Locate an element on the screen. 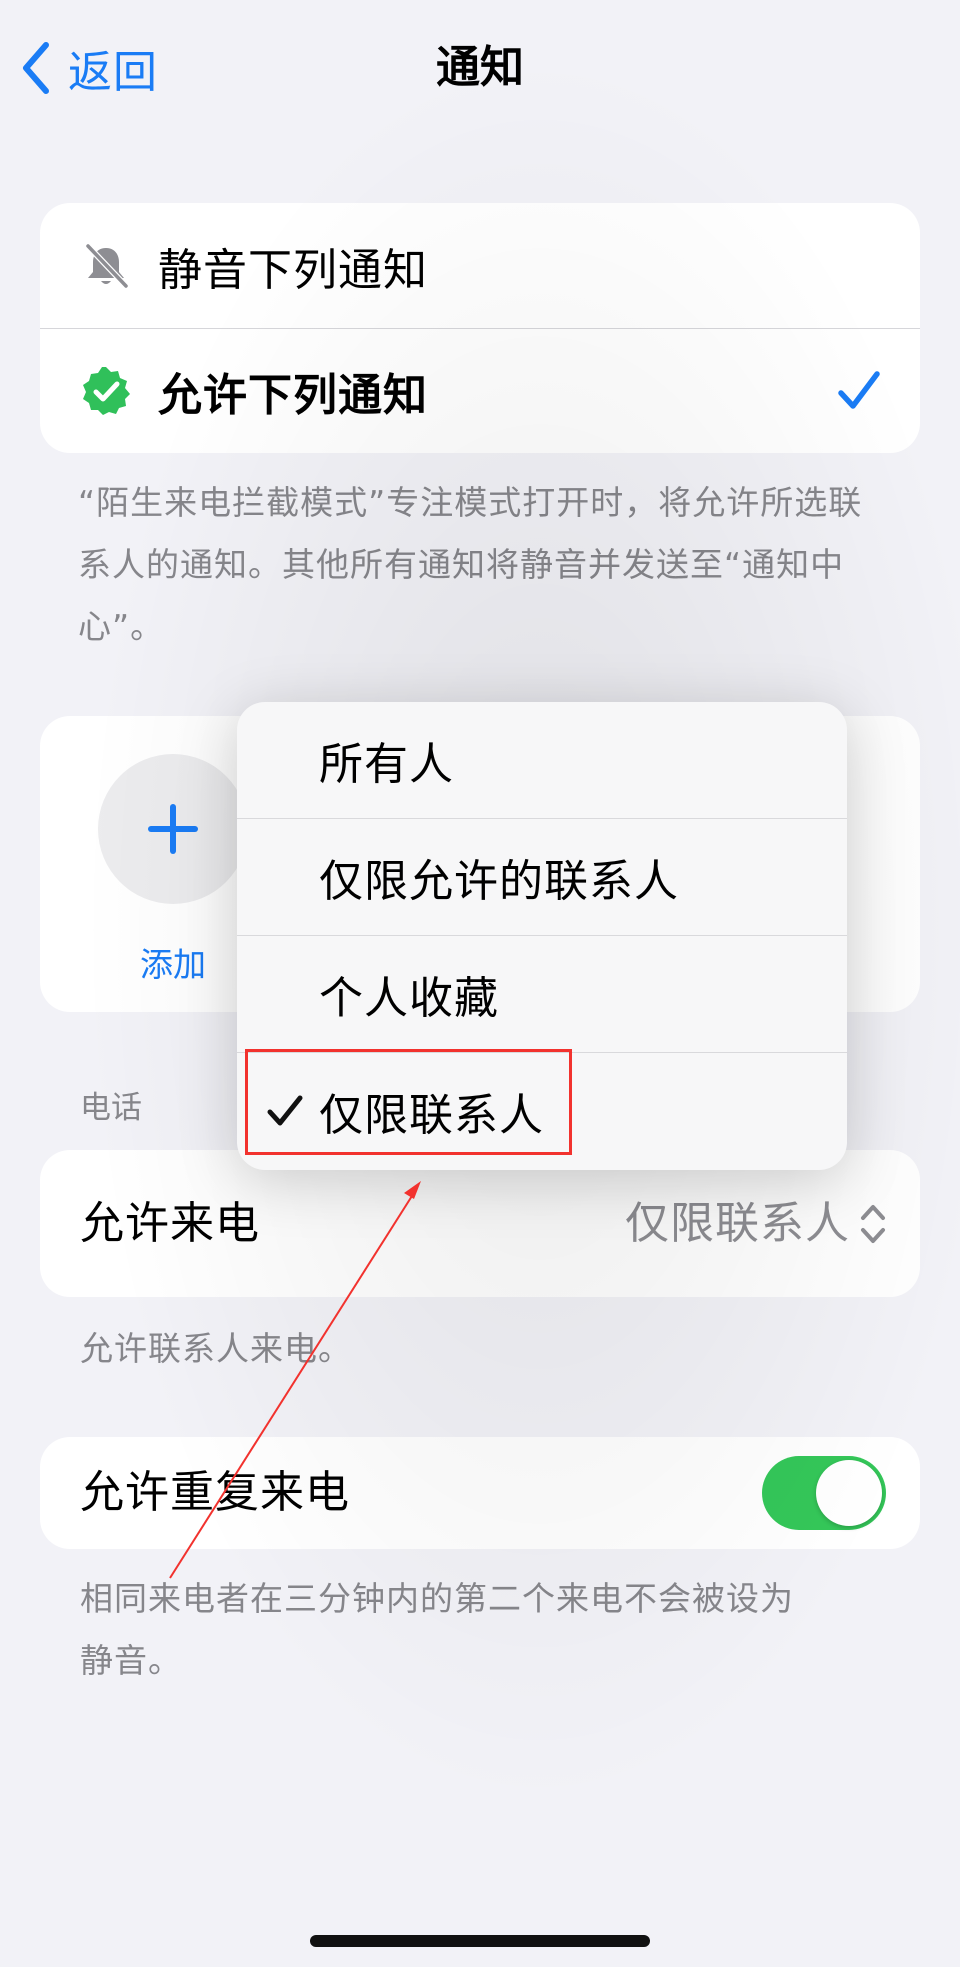  notify-mode-card: 静音下列通知 允许下列通知 is located at coordinates (480, 328).